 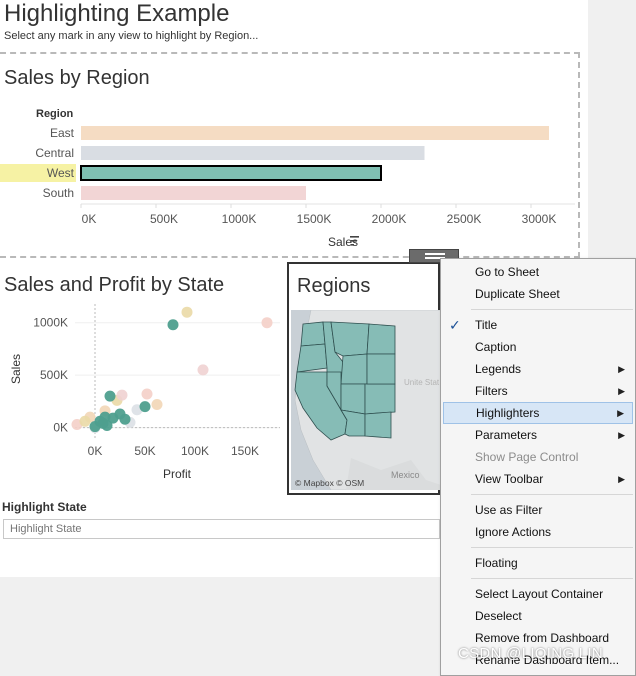 I want to click on state-north-dakota, so click(x=381, y=339).